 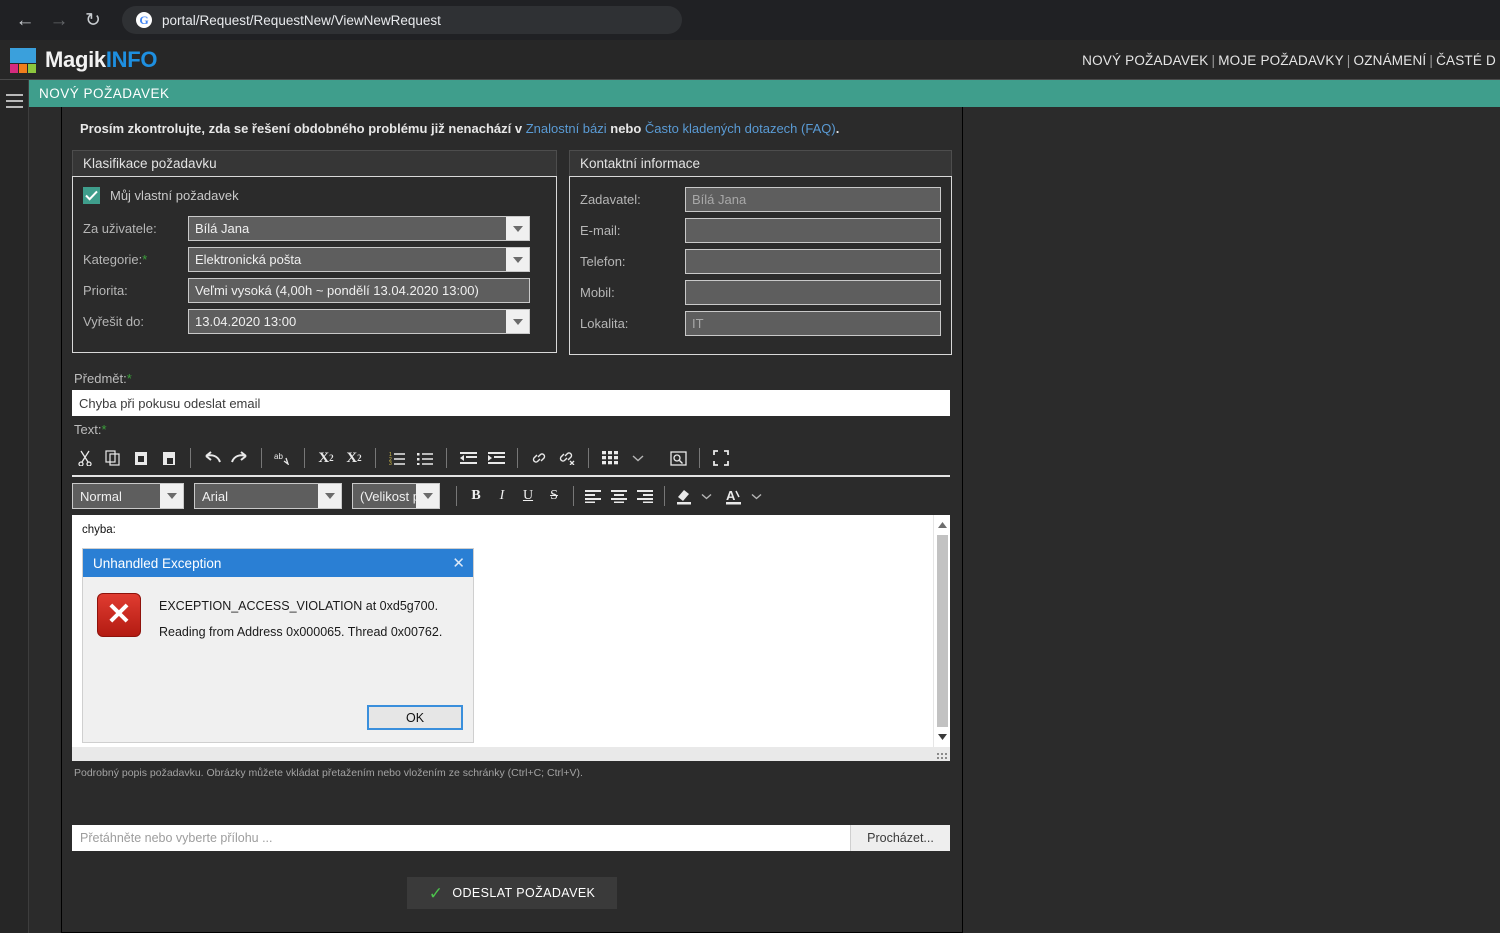 I want to click on nav-item-moje-pozadavky: MOJE POŽADAVKY, so click(x=1281, y=60).